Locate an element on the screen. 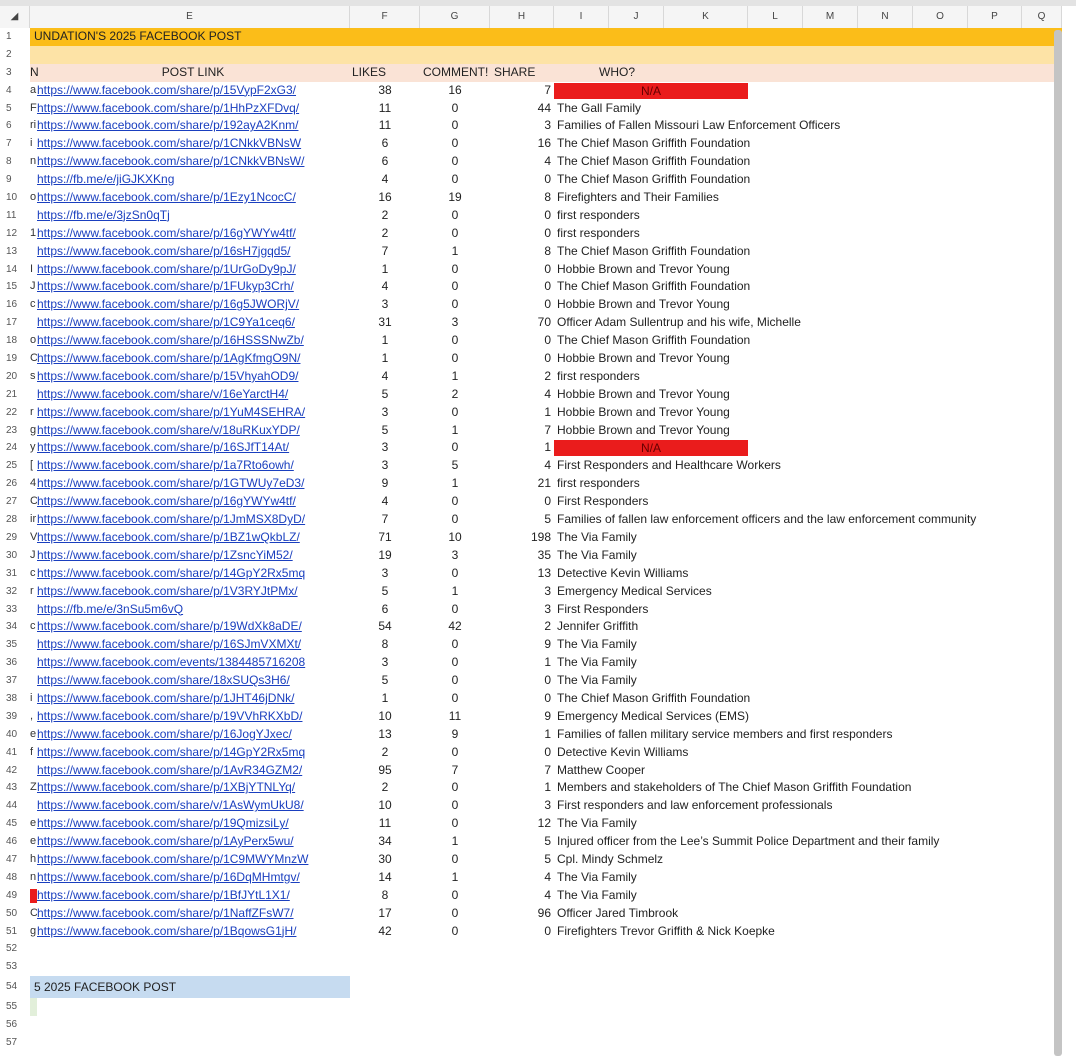  who-cell: Matthew Cooper is located at coordinates (807, 771).